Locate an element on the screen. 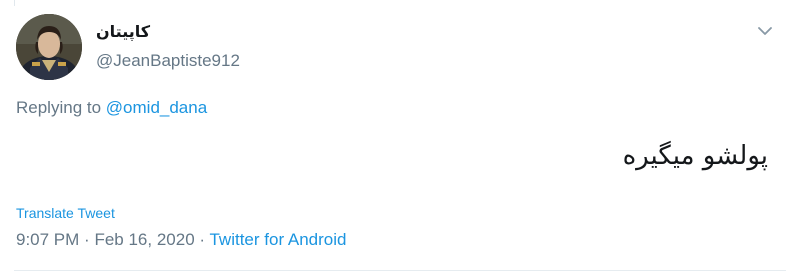 Image resolution: width=800 pixels, height=274 pixels. divider is located at coordinates (400, 270).